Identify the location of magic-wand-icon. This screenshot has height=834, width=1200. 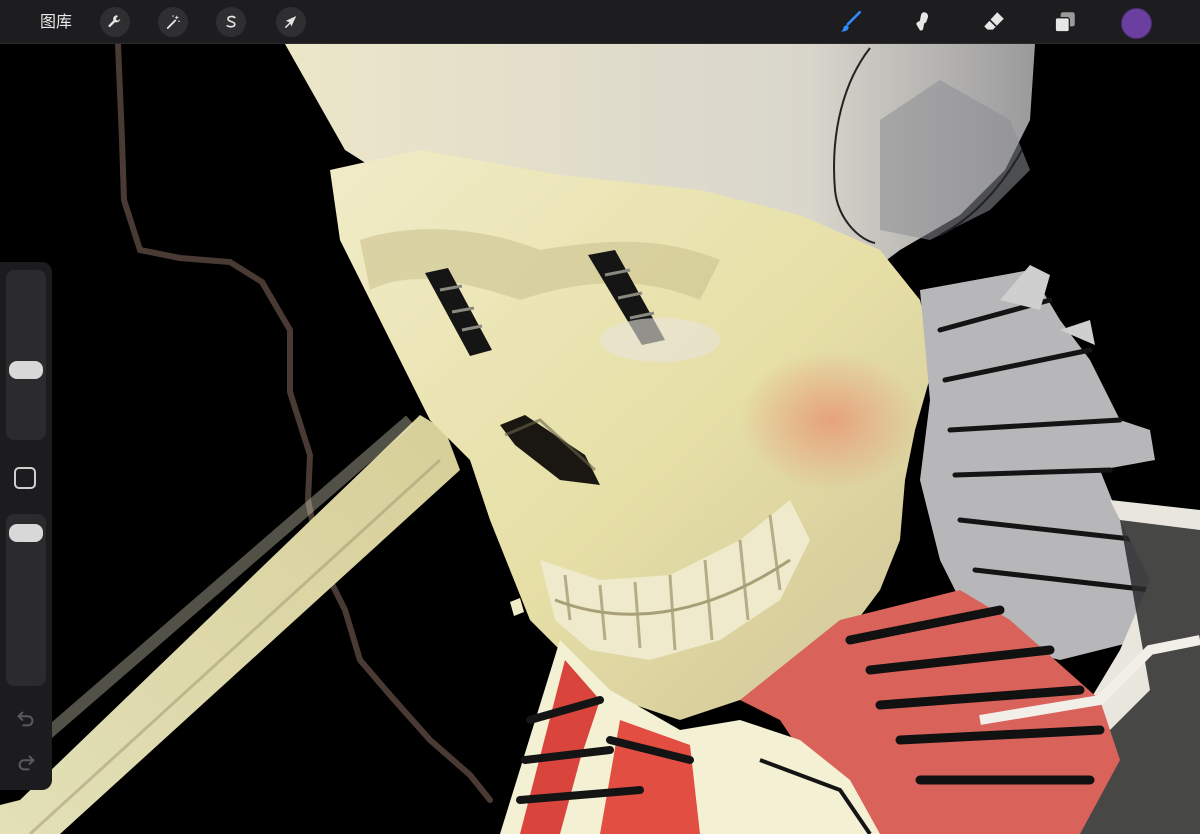
(173, 22).